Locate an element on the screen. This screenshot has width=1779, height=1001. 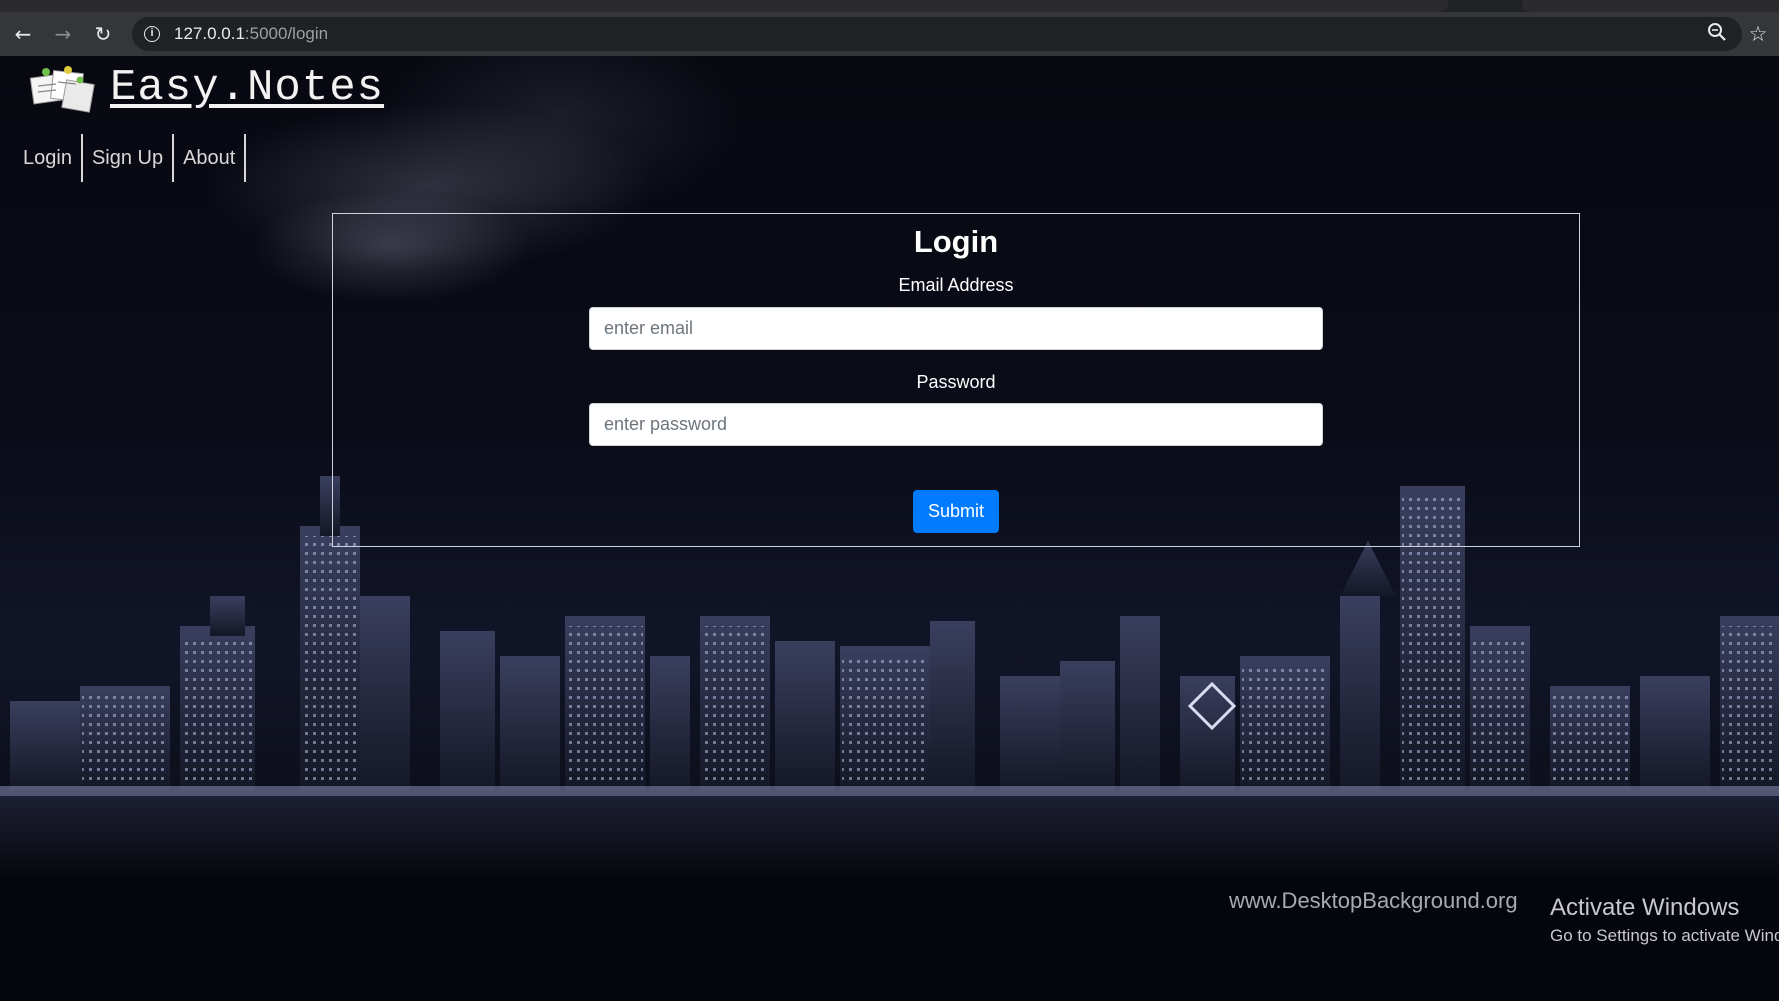
tab-strip-left is located at coordinates (724, 6).